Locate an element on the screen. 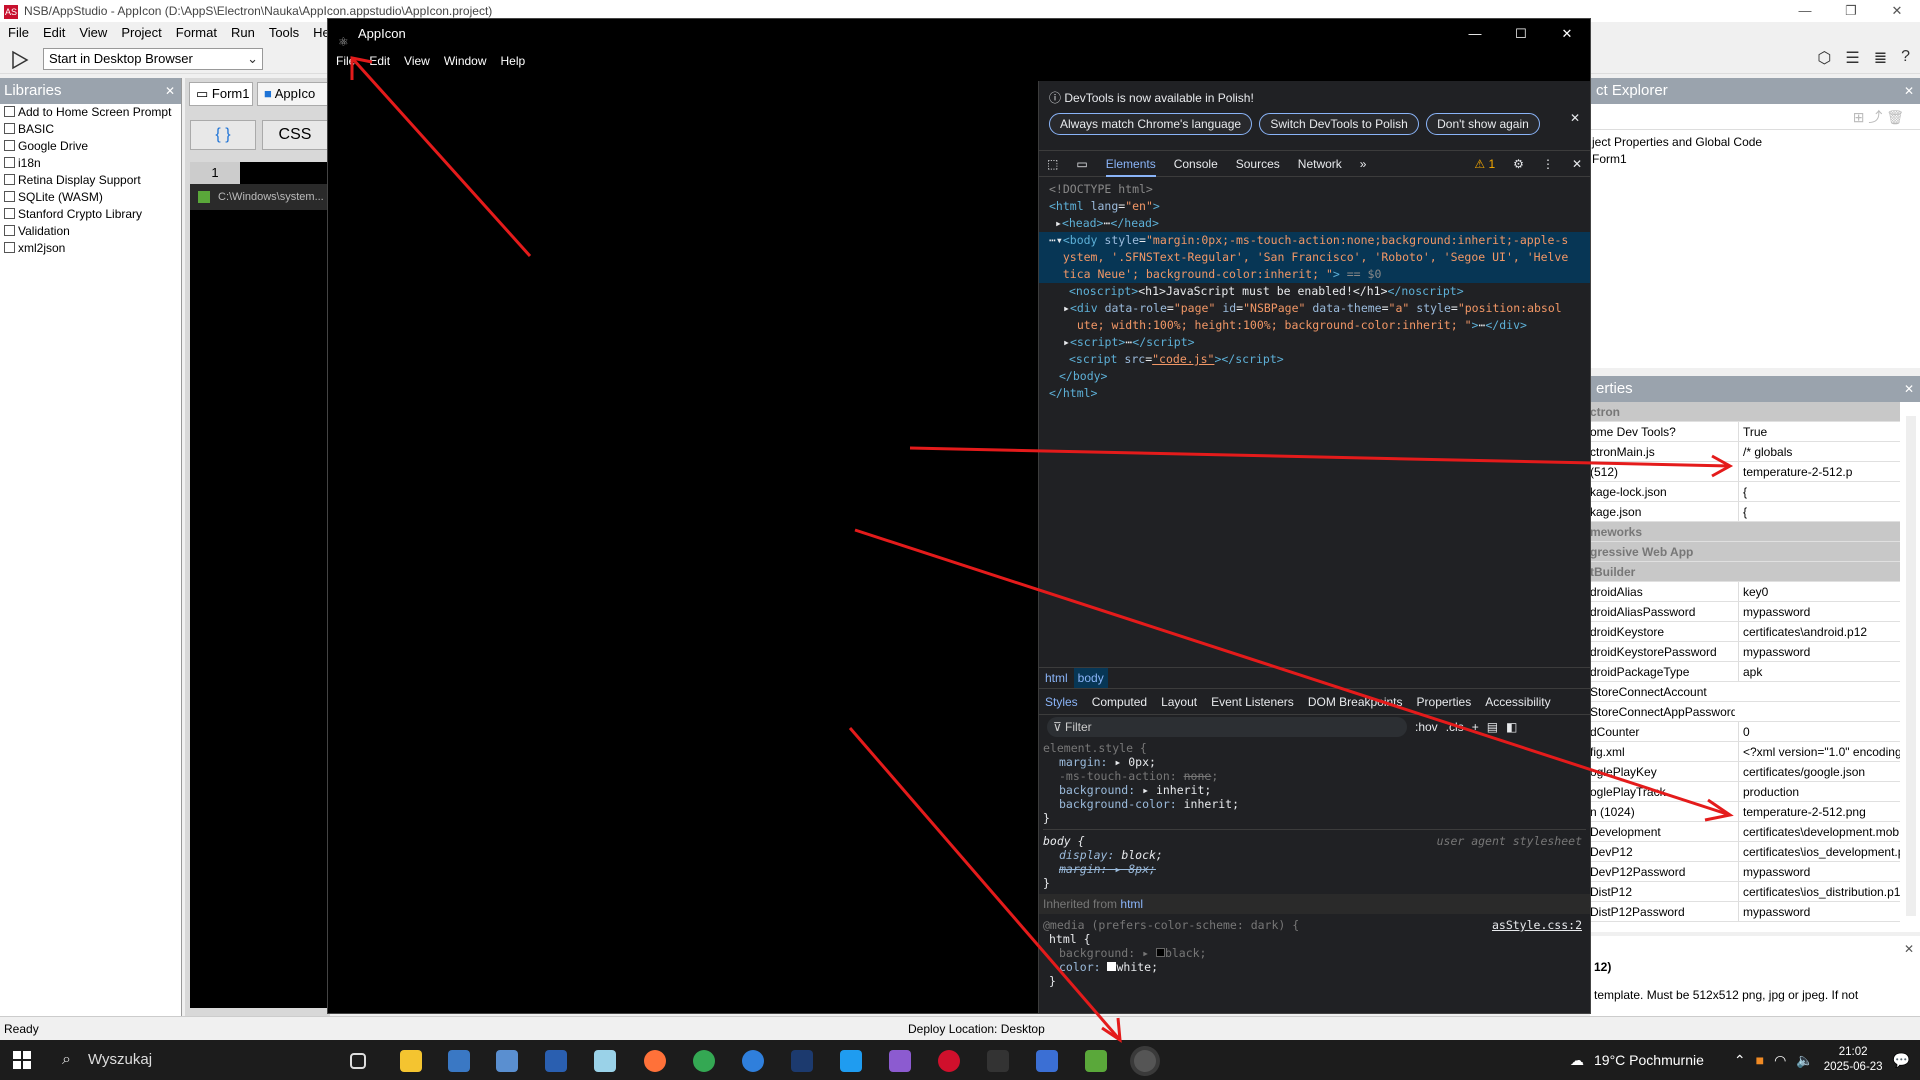 The width and height of the screenshot is (1920, 1080). import-icon: ⤴ is located at coordinates (1875, 117).